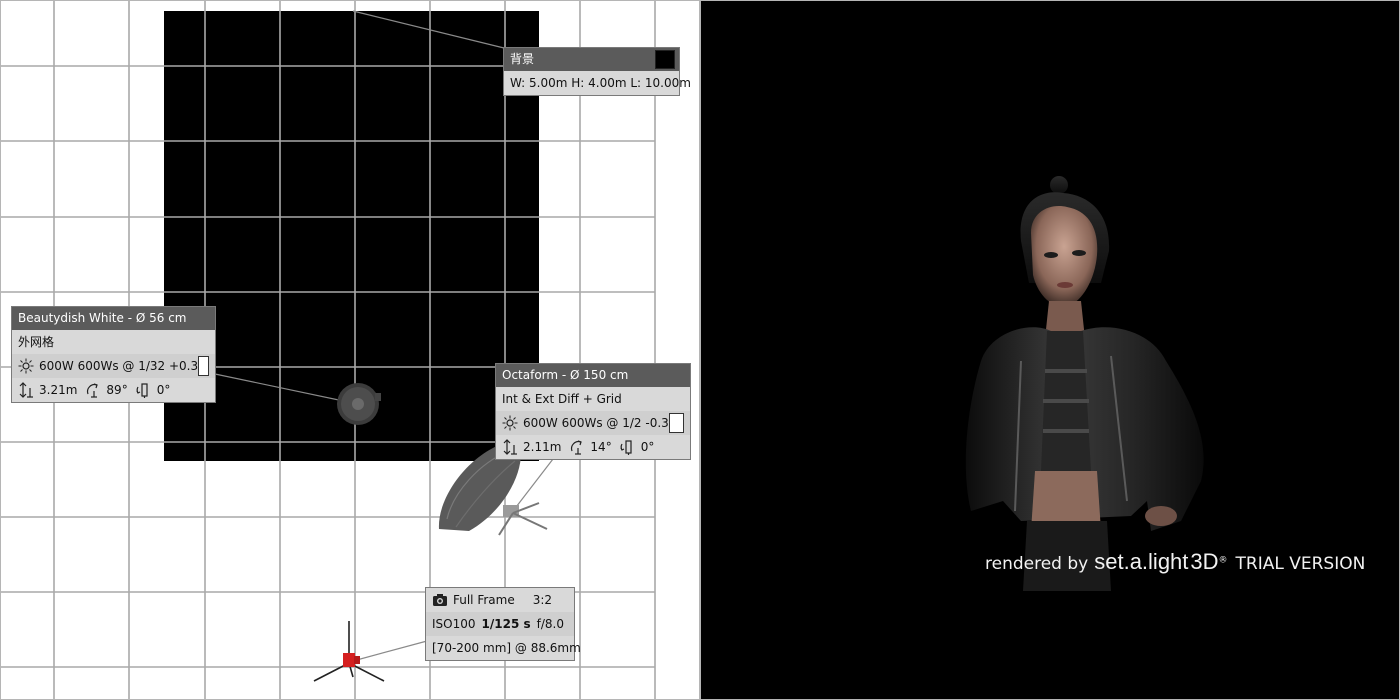 Image resolution: width=1400 pixels, height=700 pixels. Describe the element at coordinates (454, 624) in the screenshot. I see `camera-iso: ISO100` at that location.